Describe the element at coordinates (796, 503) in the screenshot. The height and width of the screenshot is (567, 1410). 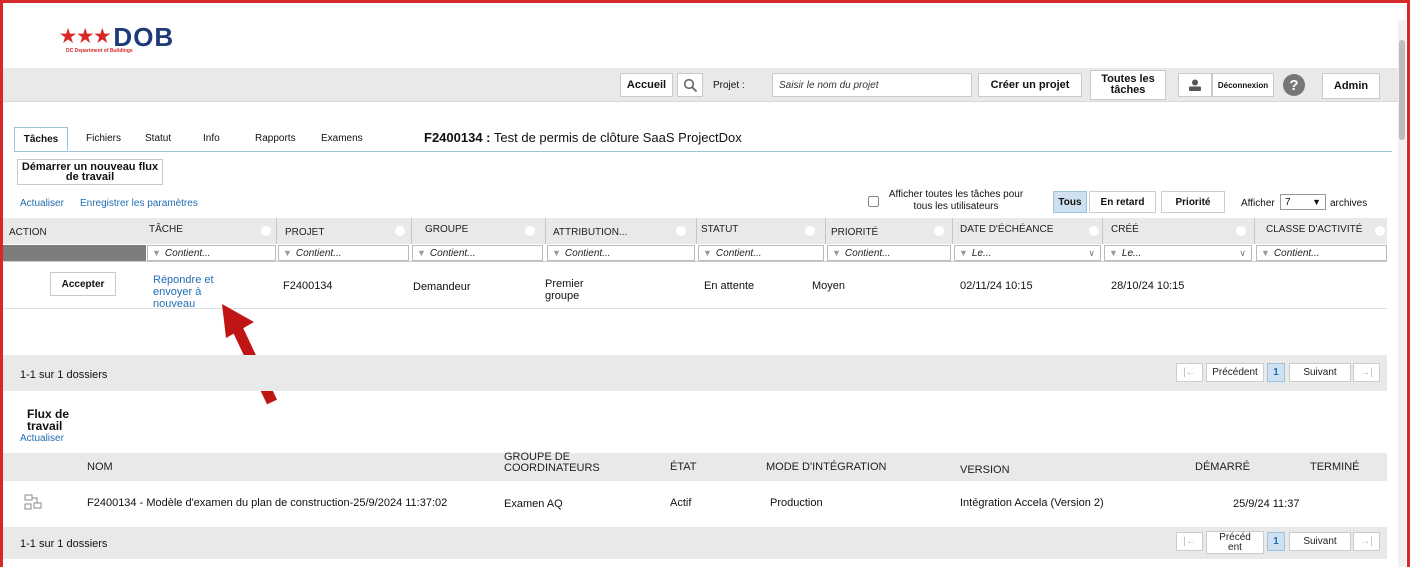
I see `wf-row-mode: Production` at that location.